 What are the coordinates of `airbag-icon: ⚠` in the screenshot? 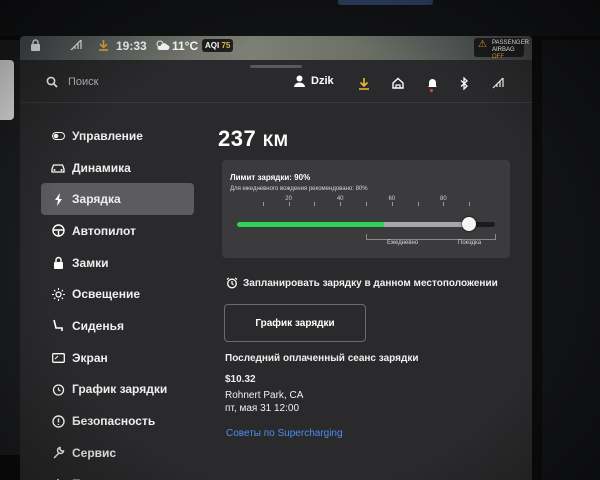 It's located at (482, 44).